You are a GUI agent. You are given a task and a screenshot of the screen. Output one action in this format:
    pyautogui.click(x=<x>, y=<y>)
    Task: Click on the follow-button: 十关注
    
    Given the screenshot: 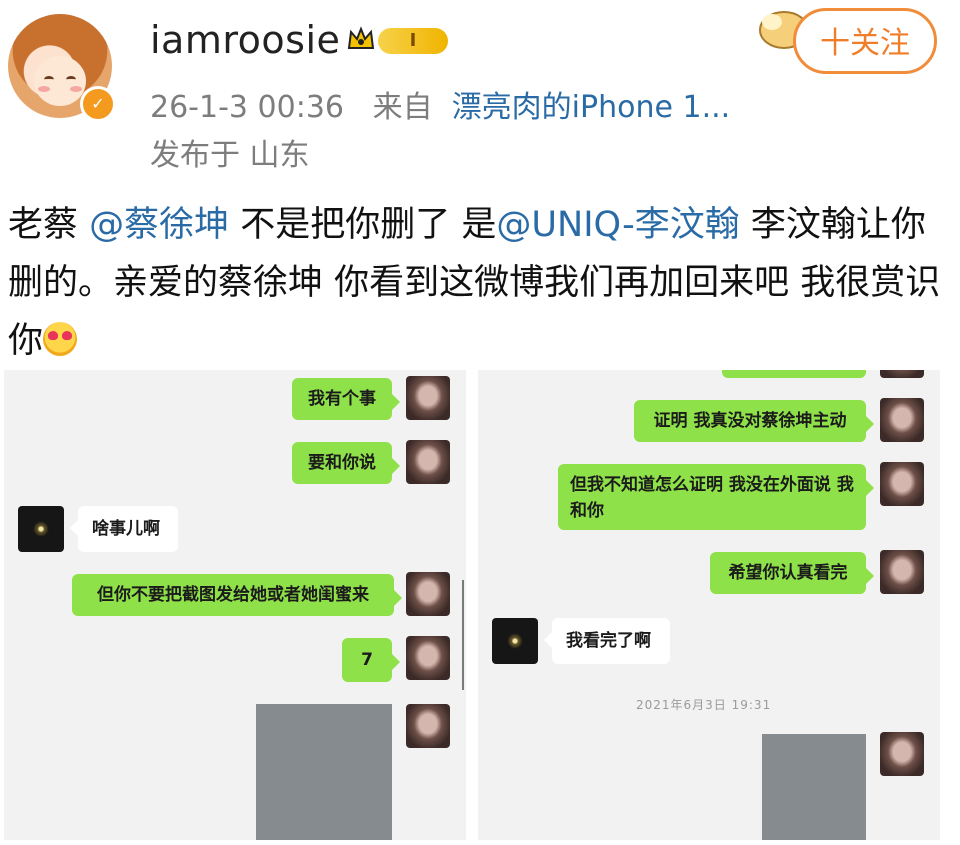 What is the action you would take?
    pyautogui.click(x=865, y=41)
    